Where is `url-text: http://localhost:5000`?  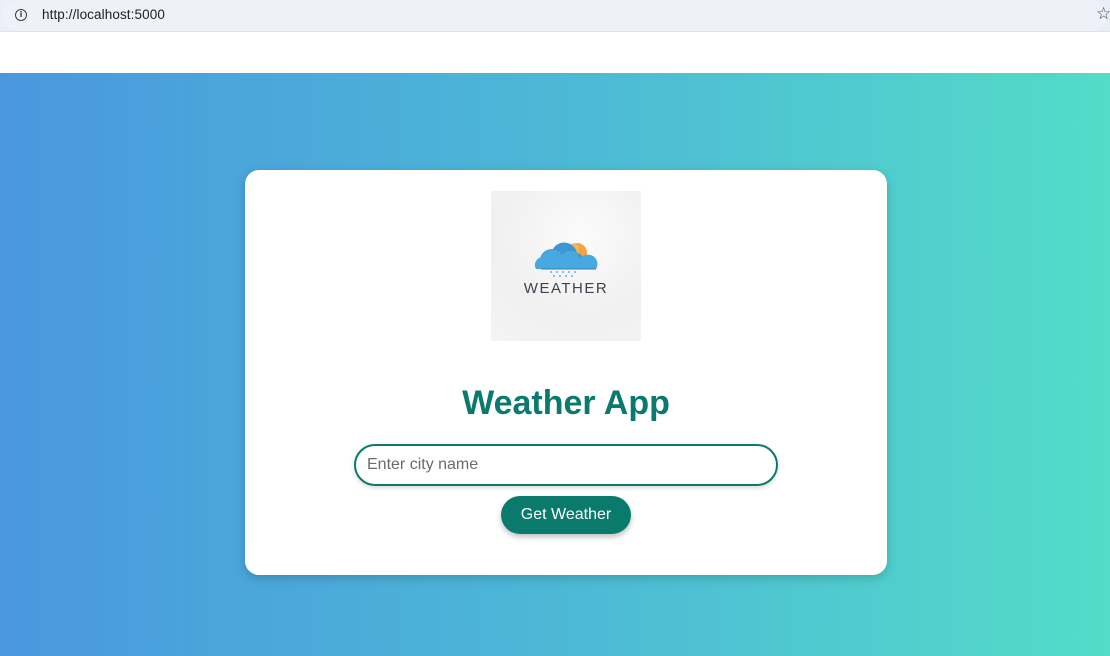
url-text: http://localhost:5000 is located at coordinates (103, 14).